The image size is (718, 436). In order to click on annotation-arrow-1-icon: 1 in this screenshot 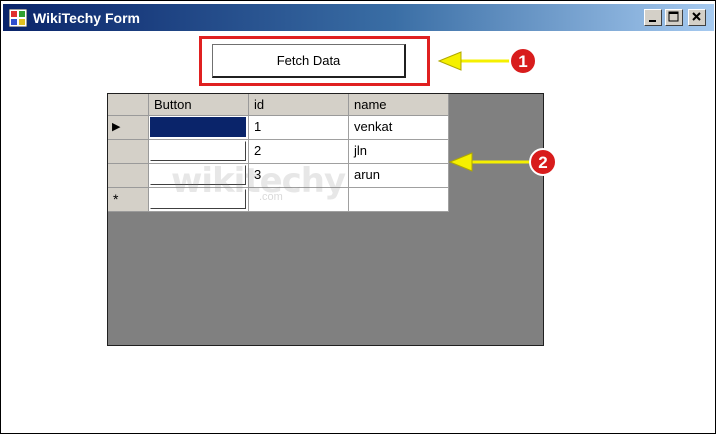, I will do `click(487, 61)`.